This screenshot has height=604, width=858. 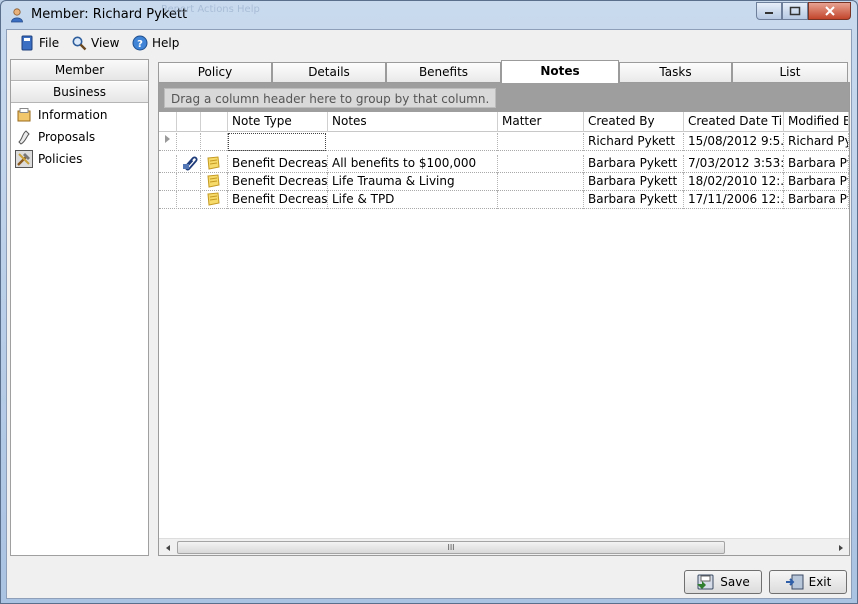 What do you see at coordinates (210, 9) in the screenshot?
I see `background-window-ghost: Report Actions Help` at bounding box center [210, 9].